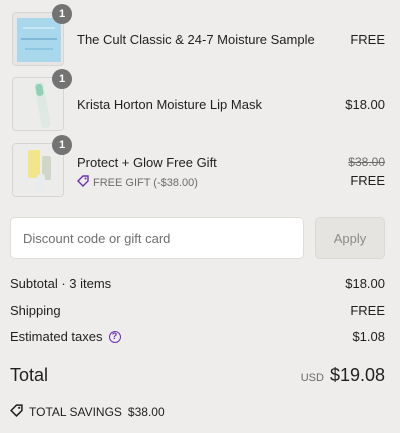 Image resolution: width=400 pixels, height=433 pixels. I want to click on line-item: 1 Krista Horton Moisture Lip Mask $18.00, so click(200, 103).